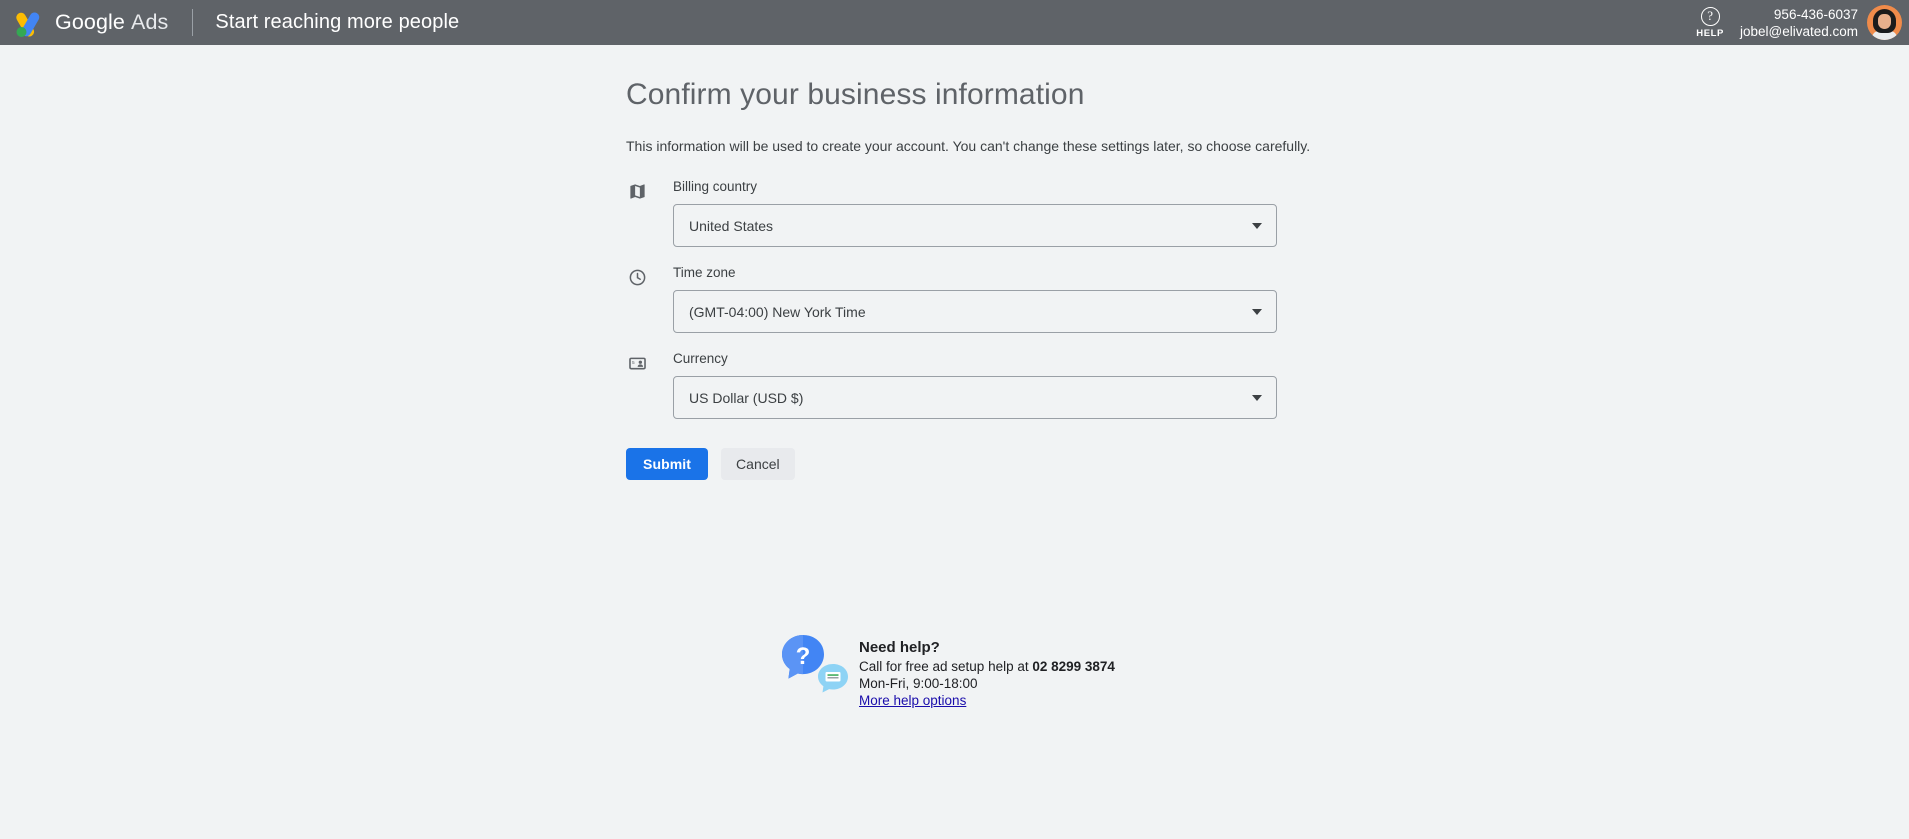 This screenshot has width=1909, height=839. I want to click on help-button-label: HELP, so click(1710, 33).